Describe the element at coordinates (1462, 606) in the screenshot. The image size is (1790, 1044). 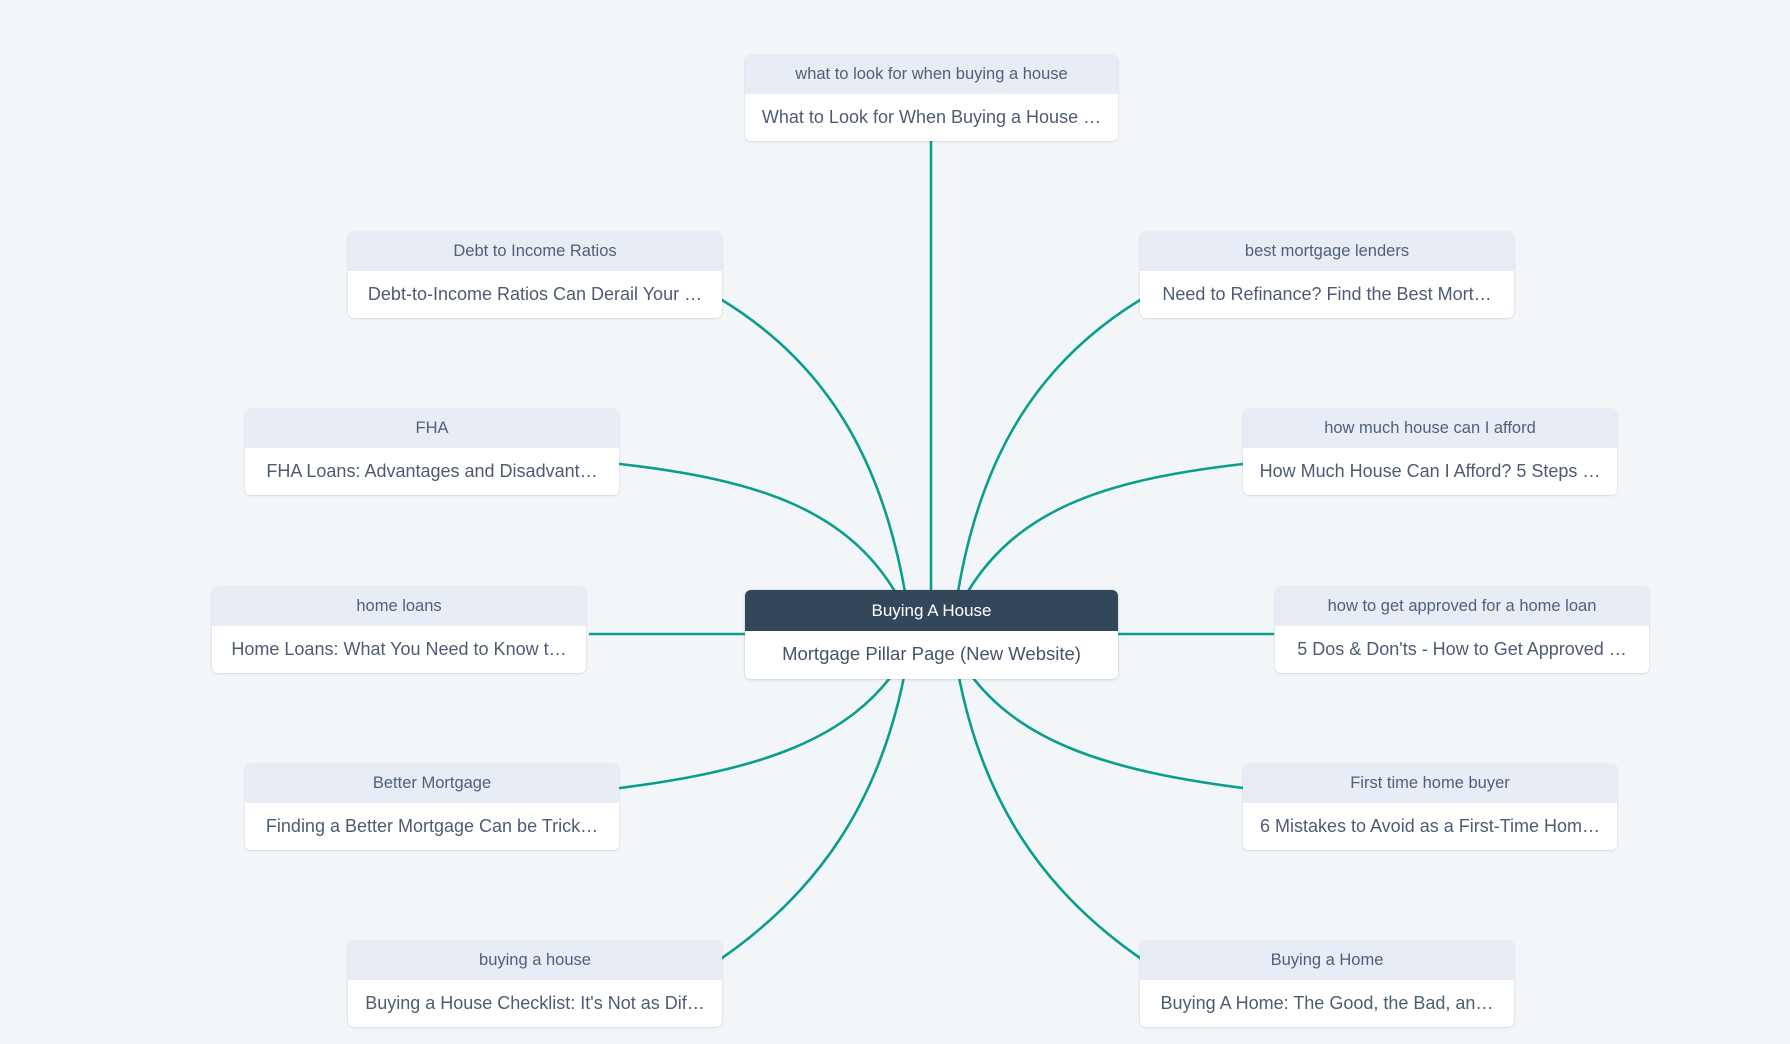
I see `cluster-node-keyword: how to get approved for a home loan` at that location.